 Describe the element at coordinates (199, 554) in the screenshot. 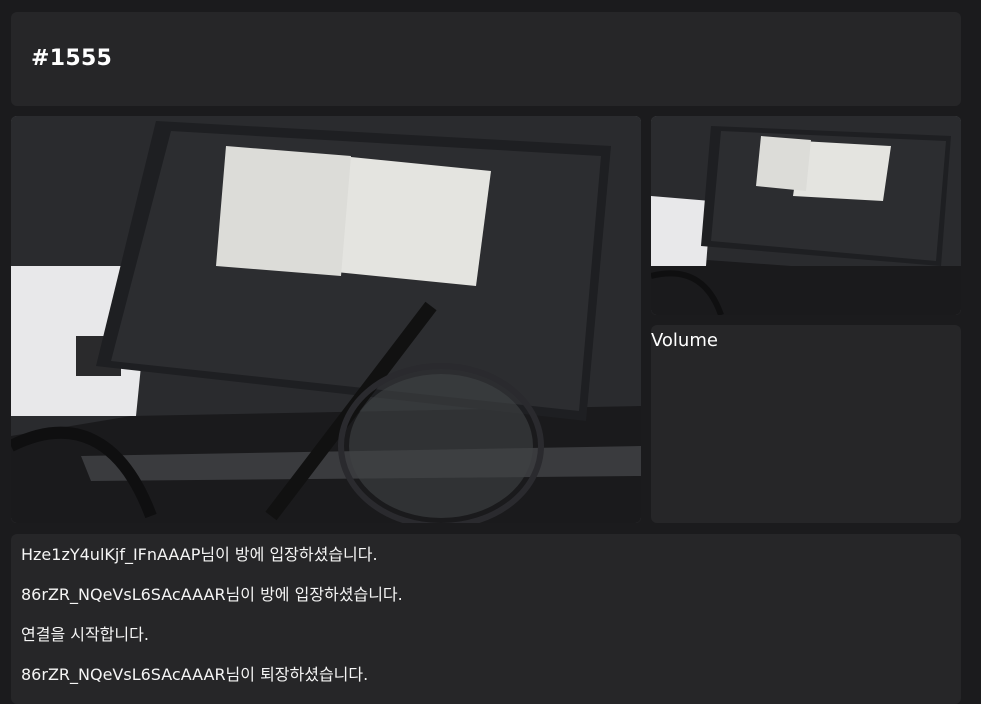

I see `log-message: Hze1zY4ulKjf_IFnAAAP님이 방에 입장하셨습니다.` at that location.